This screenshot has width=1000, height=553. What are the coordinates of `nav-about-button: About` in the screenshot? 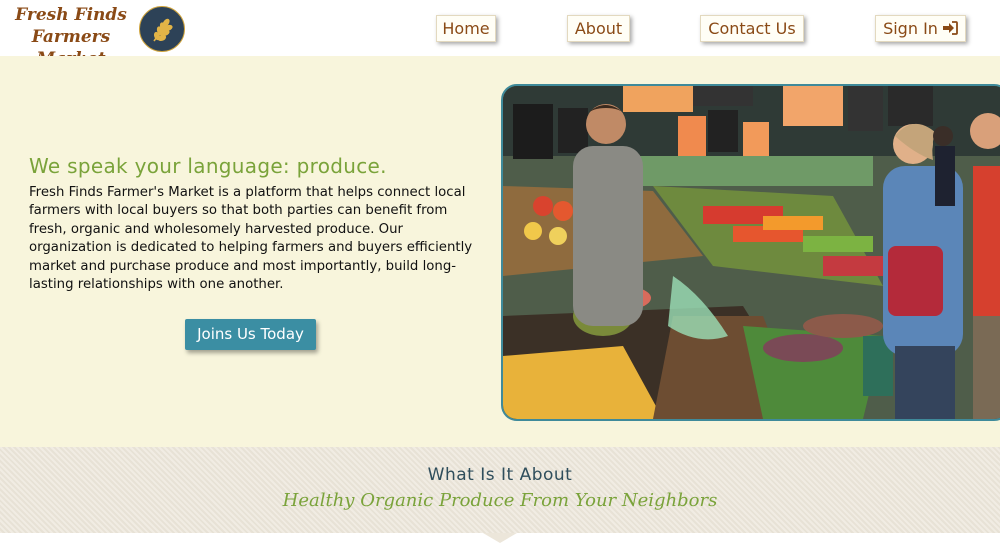 It's located at (598, 28).